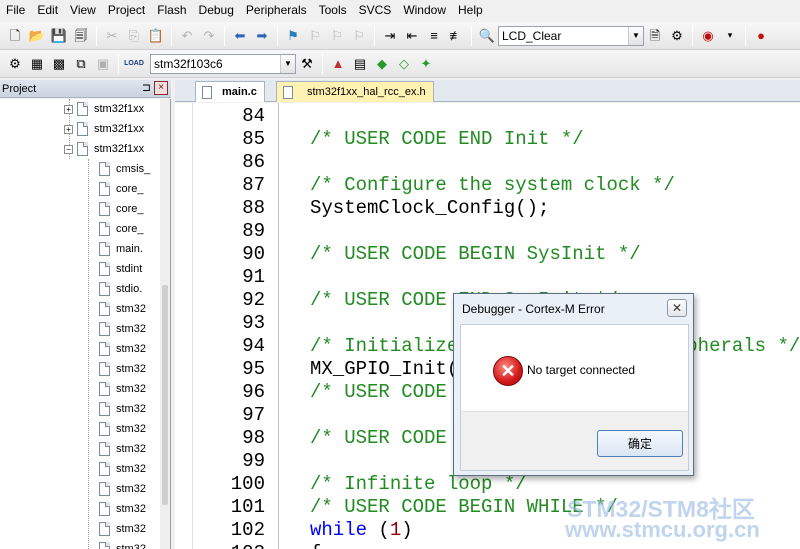  What do you see at coordinates (15, 10) in the screenshot?
I see `menu-file: File` at bounding box center [15, 10].